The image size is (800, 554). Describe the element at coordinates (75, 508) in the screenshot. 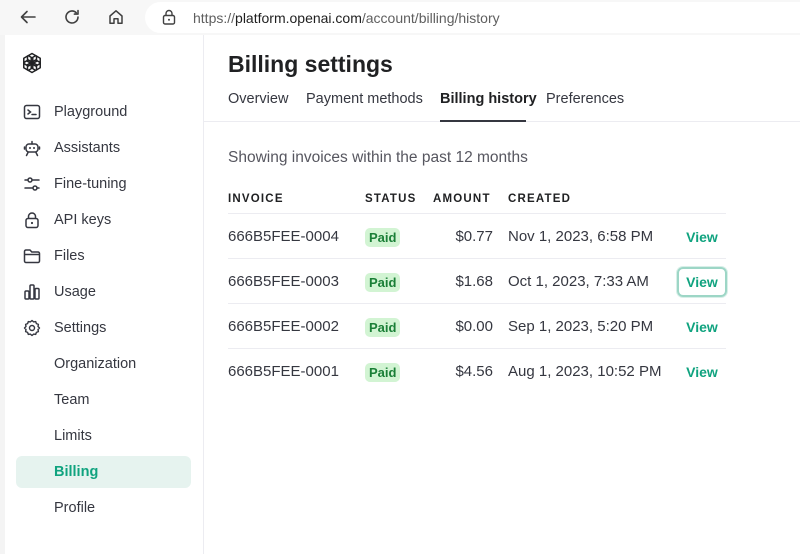

I see `sidebar-item-label: Profile` at that location.